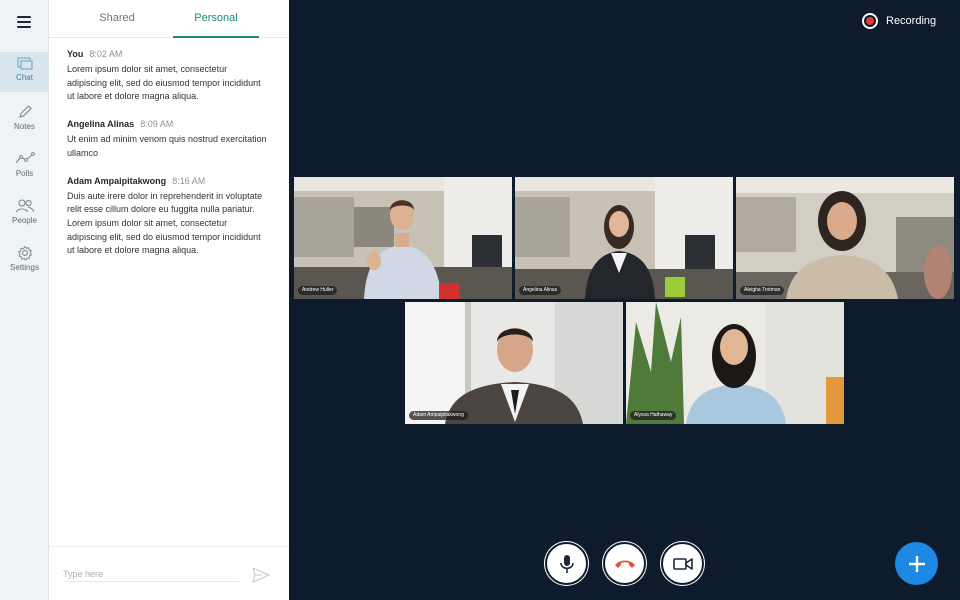 This screenshot has width=960, height=600. Describe the element at coordinates (24, 206) in the screenshot. I see `people-icon` at that location.